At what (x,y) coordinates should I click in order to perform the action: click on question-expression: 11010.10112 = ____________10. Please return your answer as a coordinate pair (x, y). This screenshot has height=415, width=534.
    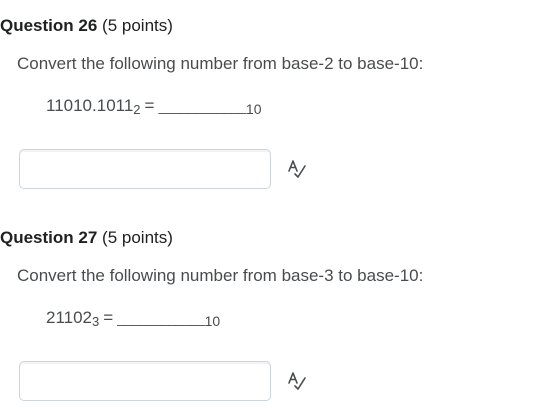
    Looking at the image, I should click on (153, 106).